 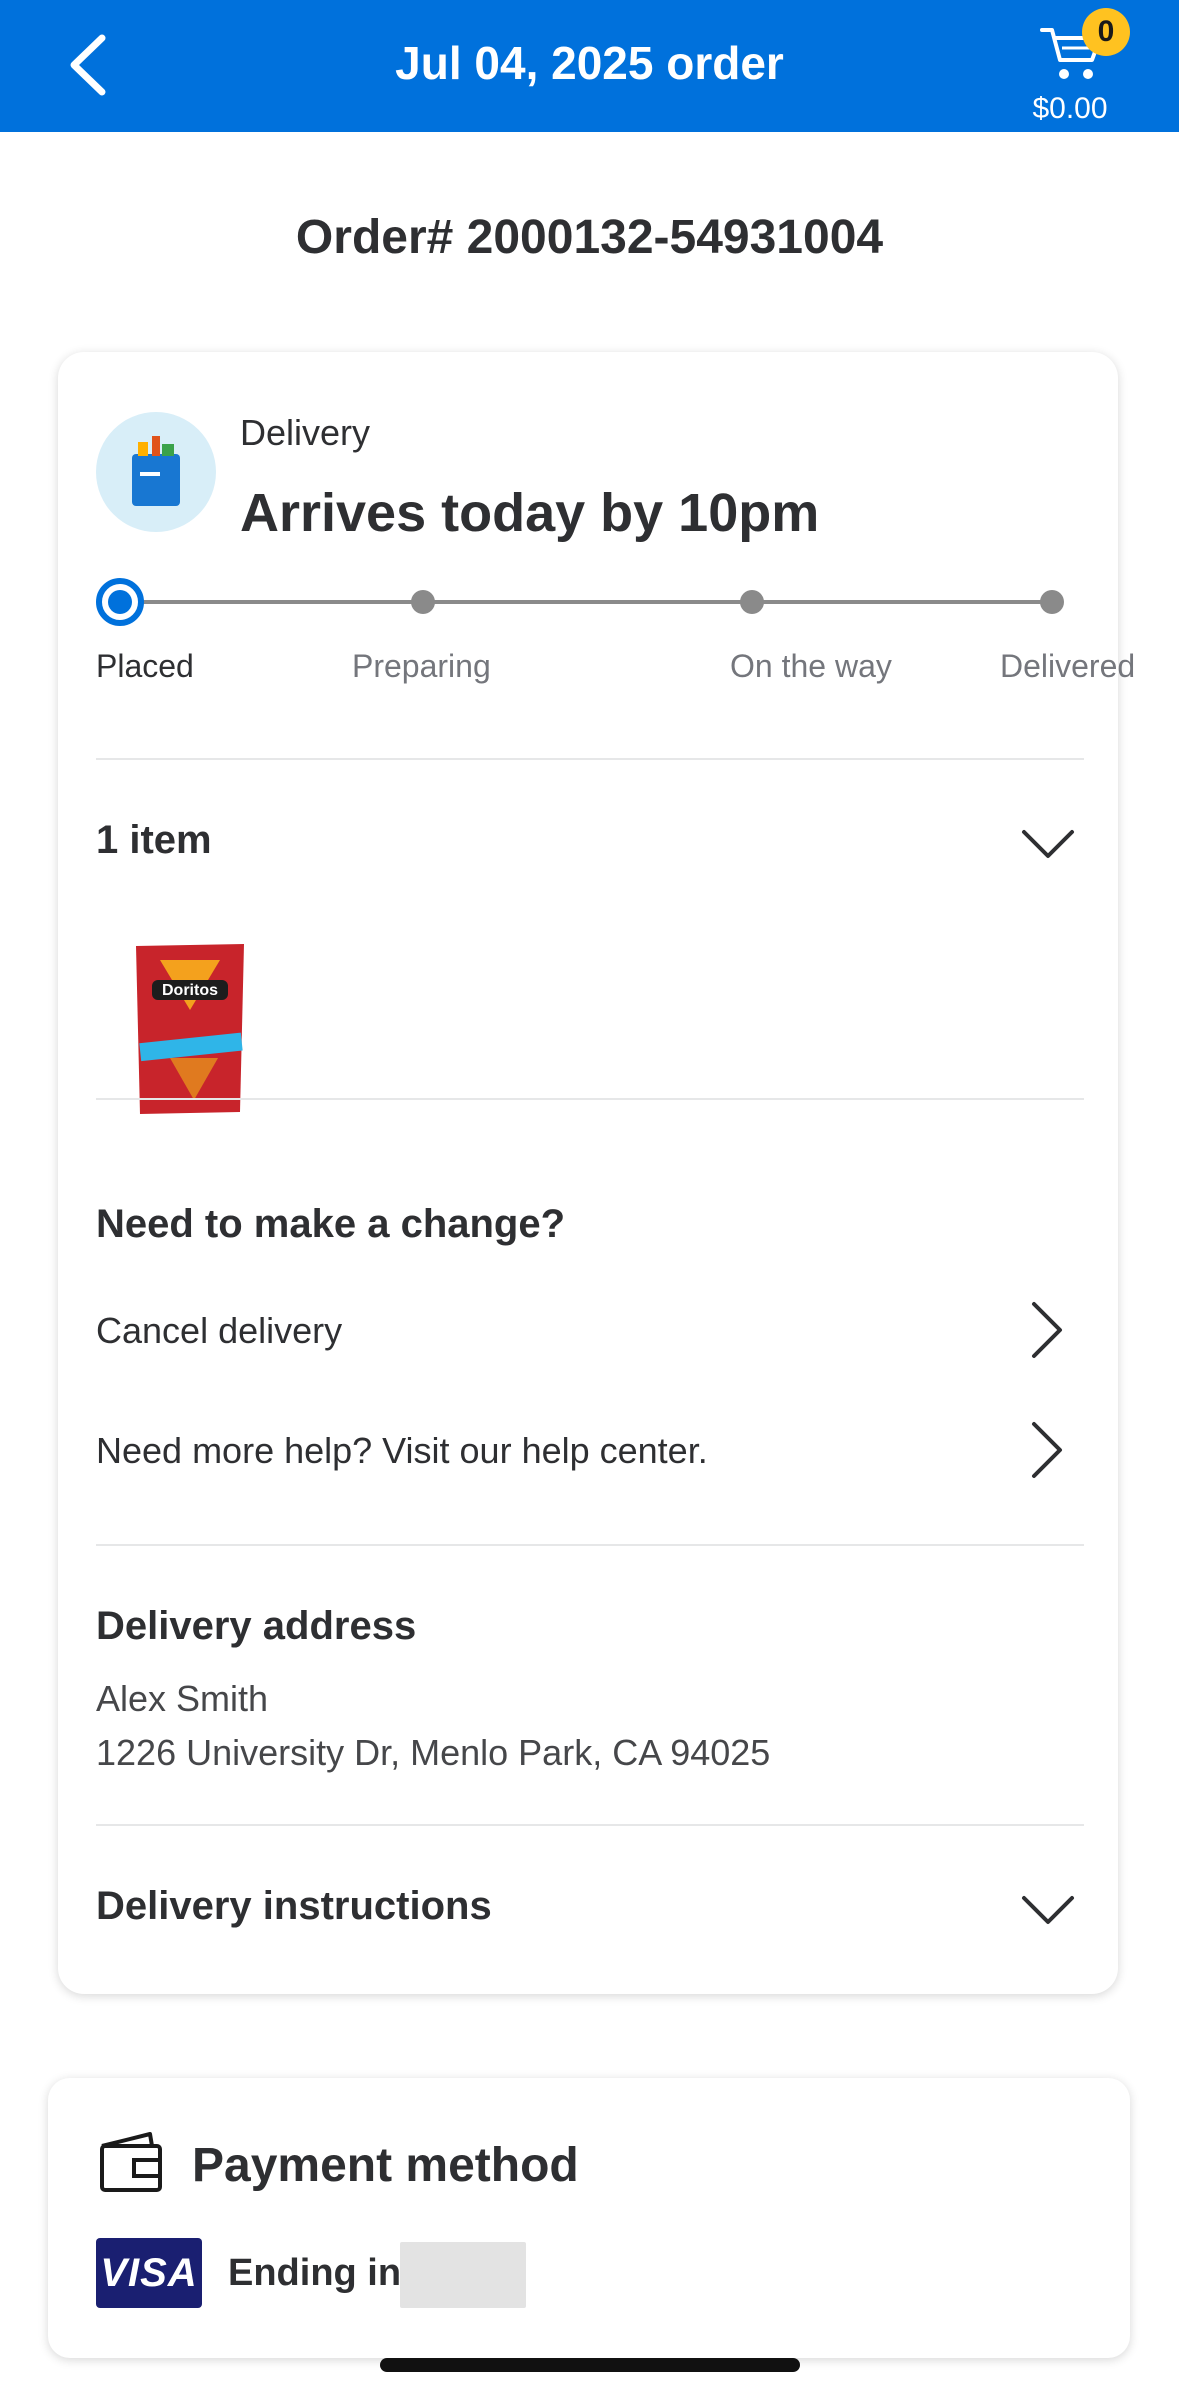 I want to click on delivery-type: Delivery, so click(x=305, y=432).